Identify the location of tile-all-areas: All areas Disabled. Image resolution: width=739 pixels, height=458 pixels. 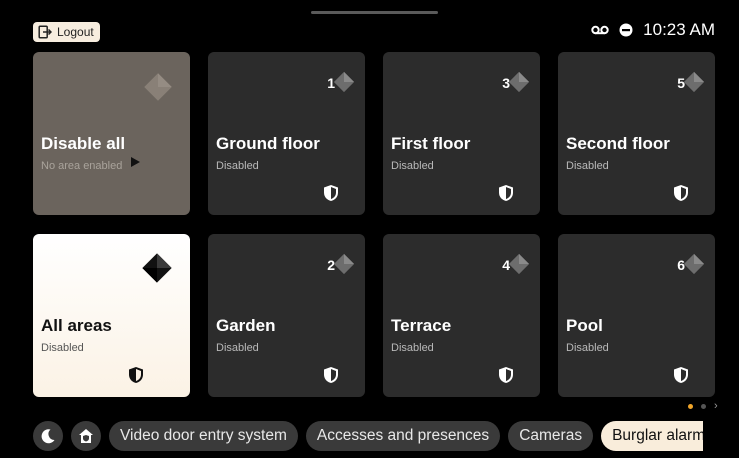
(111, 315).